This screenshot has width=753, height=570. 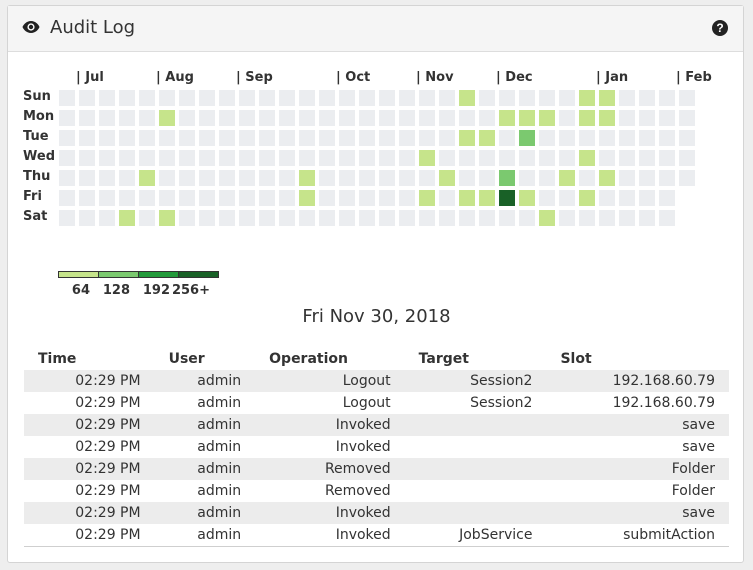 What do you see at coordinates (205, 359) in the screenshot?
I see `column-header: User` at bounding box center [205, 359].